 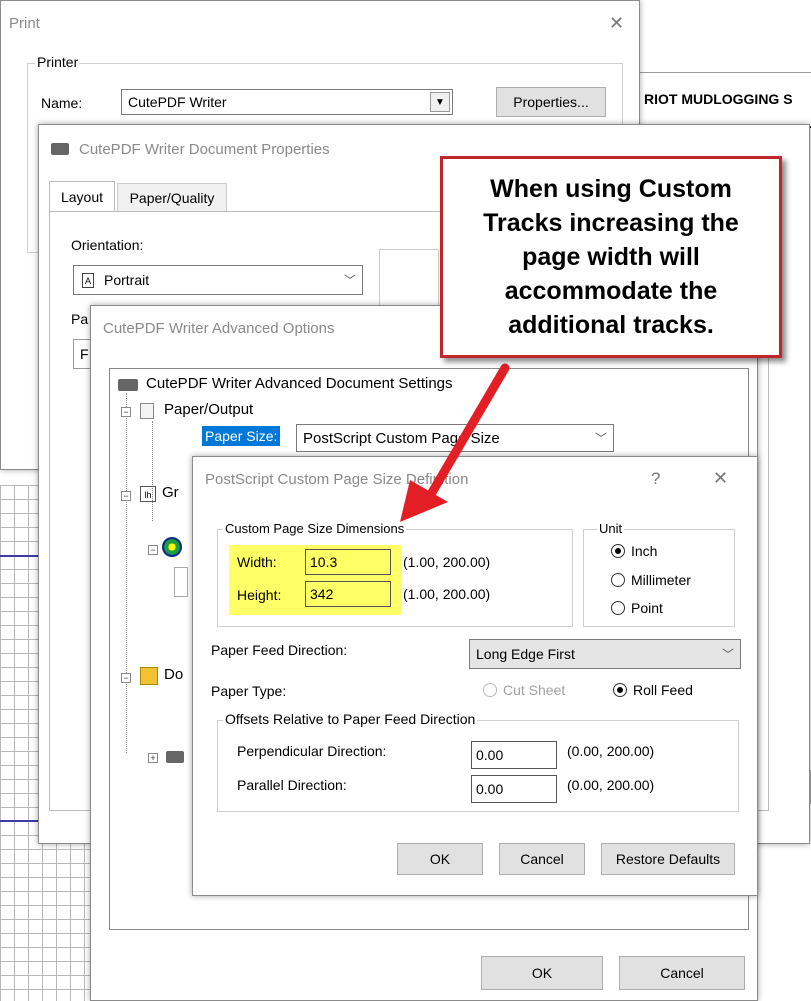 I want to click on paper-size-select: PostScript Custom Page Size ﹀, so click(x=455, y=438).